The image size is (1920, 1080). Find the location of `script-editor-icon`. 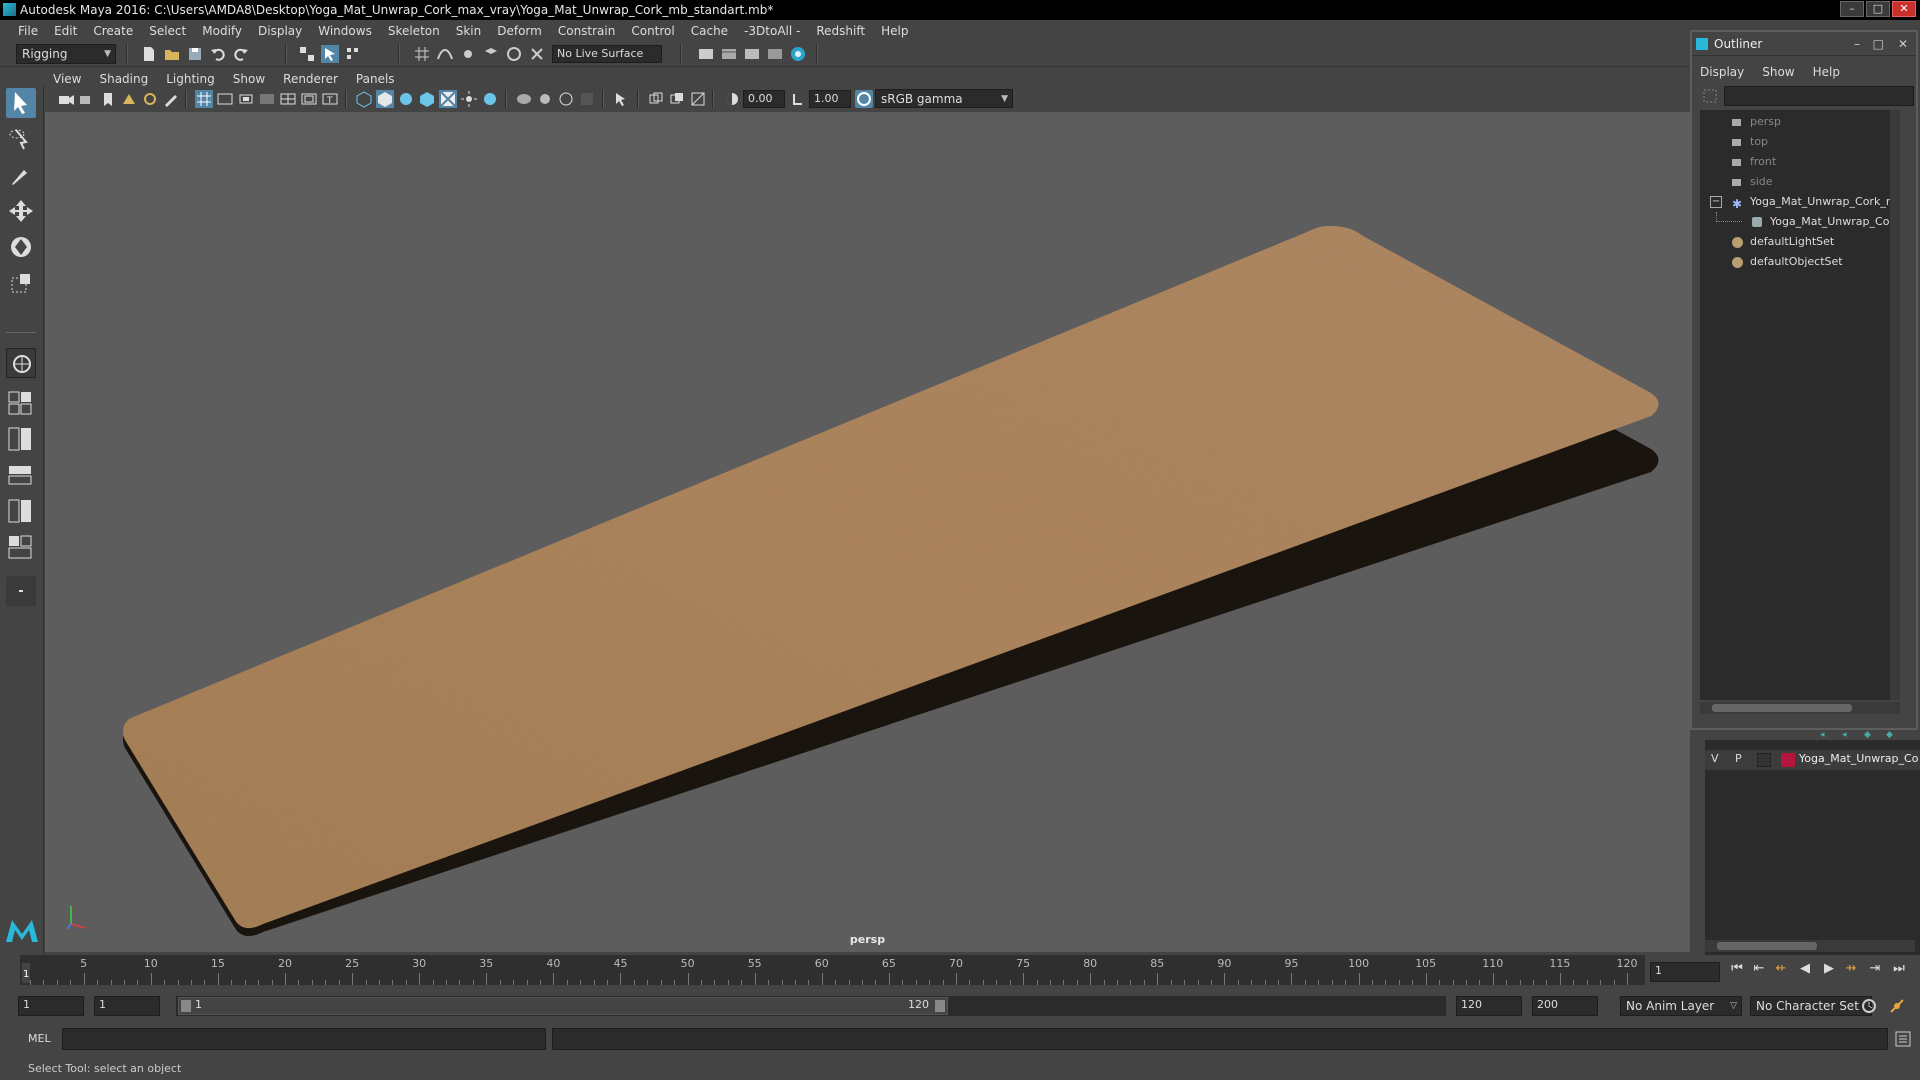

script-editor-icon is located at coordinates (1903, 1039).